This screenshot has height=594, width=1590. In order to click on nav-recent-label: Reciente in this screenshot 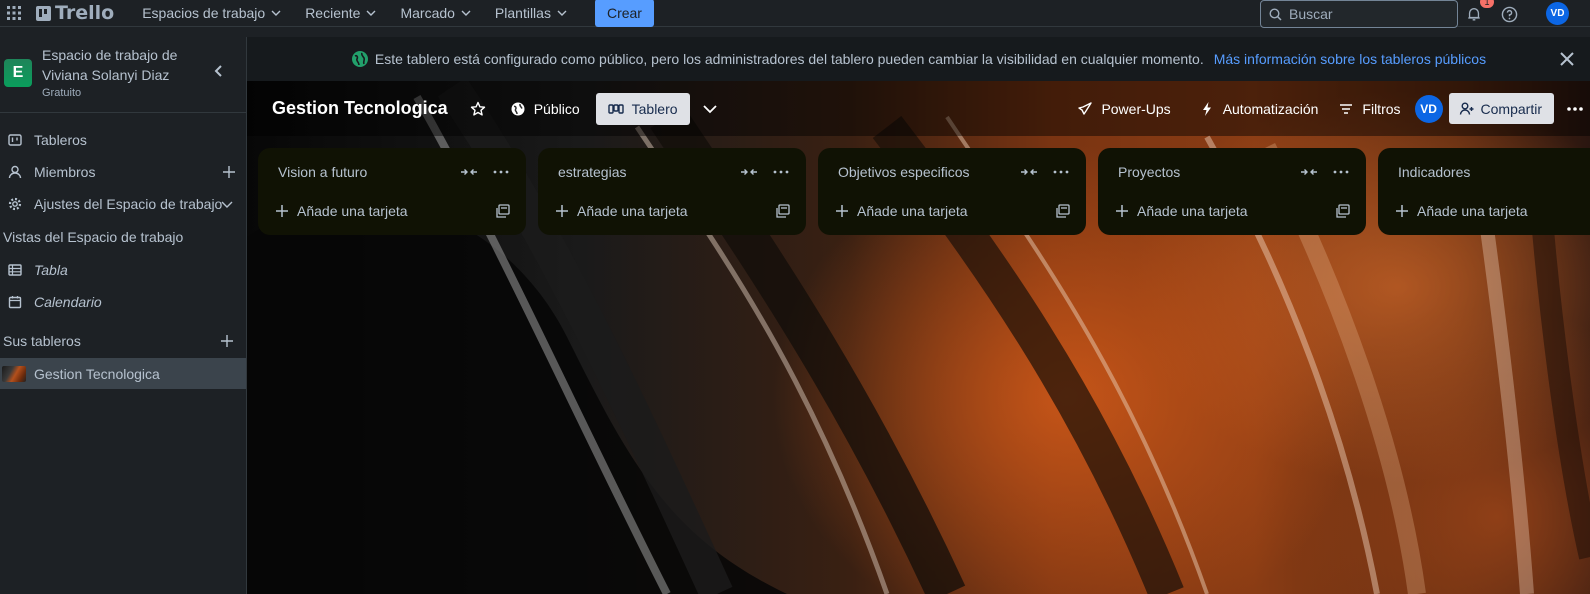, I will do `click(333, 13)`.